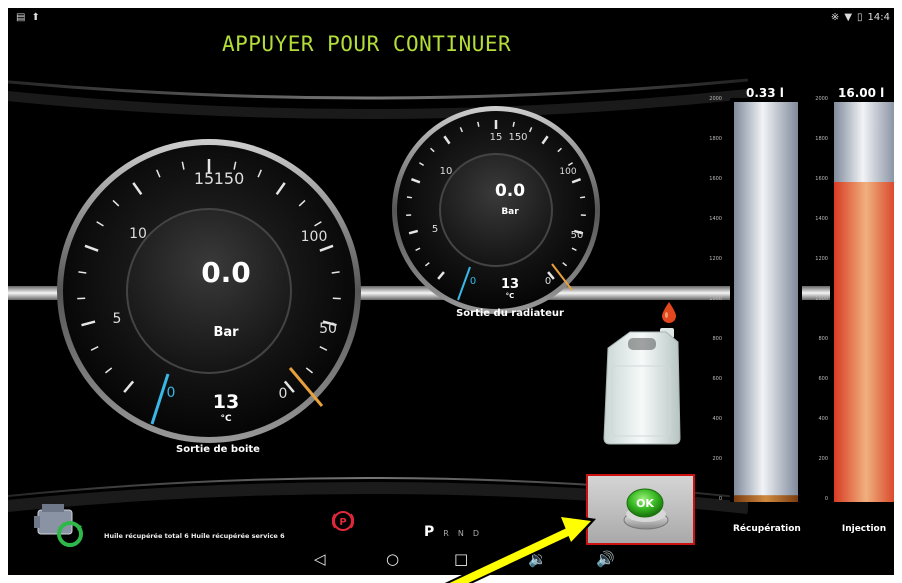 This screenshot has width=902, height=583. What do you see at coordinates (510, 284) in the screenshot?
I see `right-temperature-value: 13` at bounding box center [510, 284].